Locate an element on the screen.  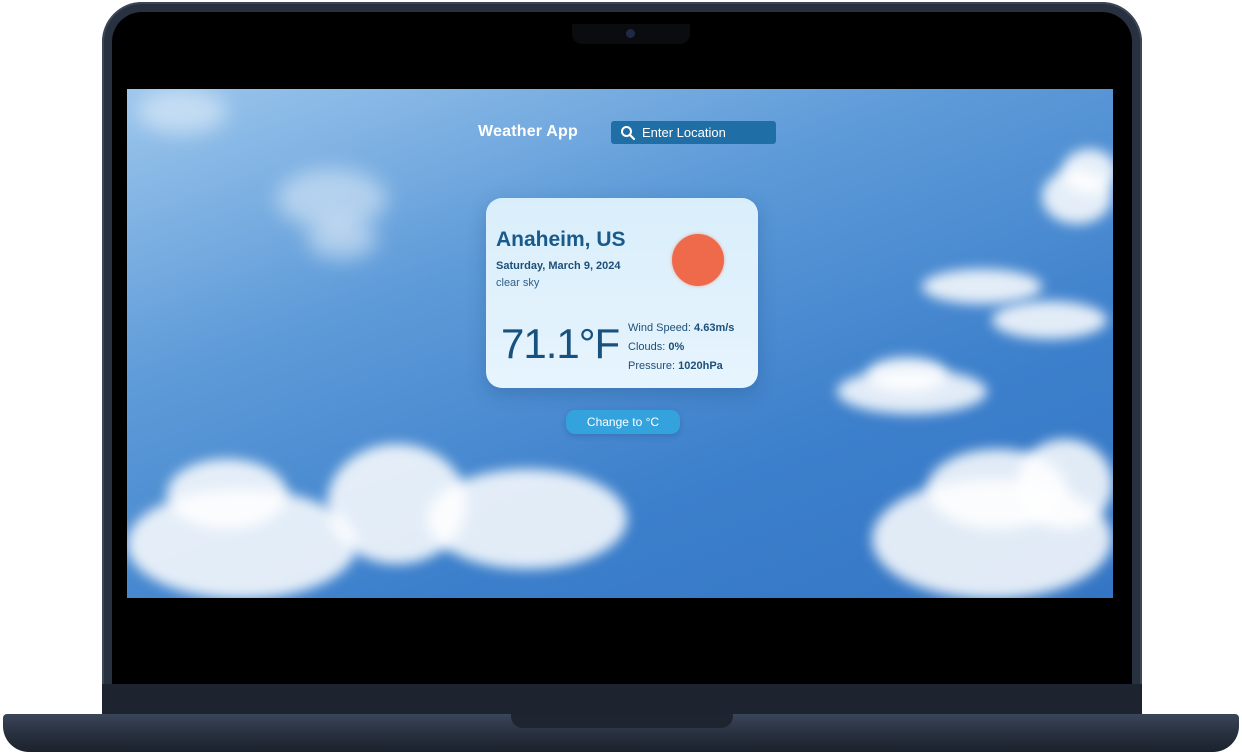
temperature-reading: 71.1°F is located at coordinates (560, 343).